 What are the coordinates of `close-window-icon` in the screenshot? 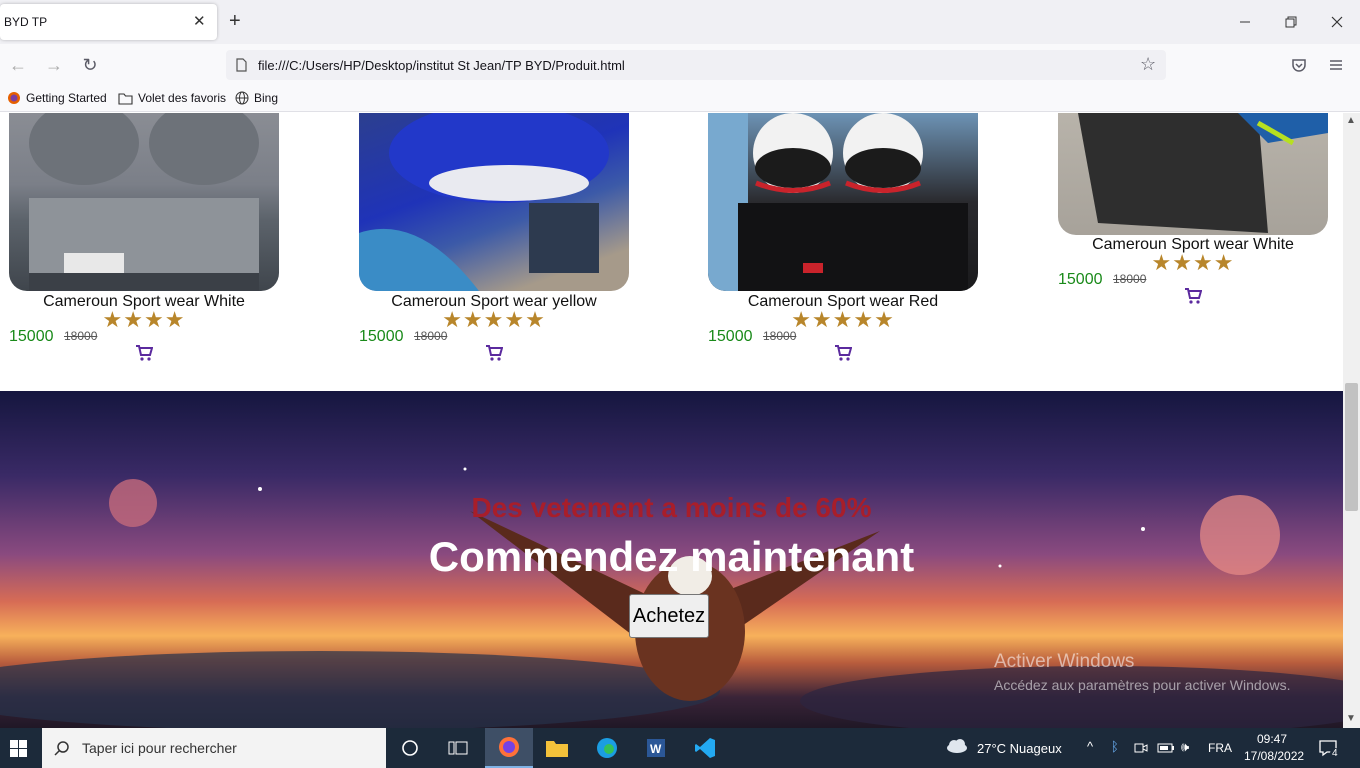 It's located at (1337, 22).